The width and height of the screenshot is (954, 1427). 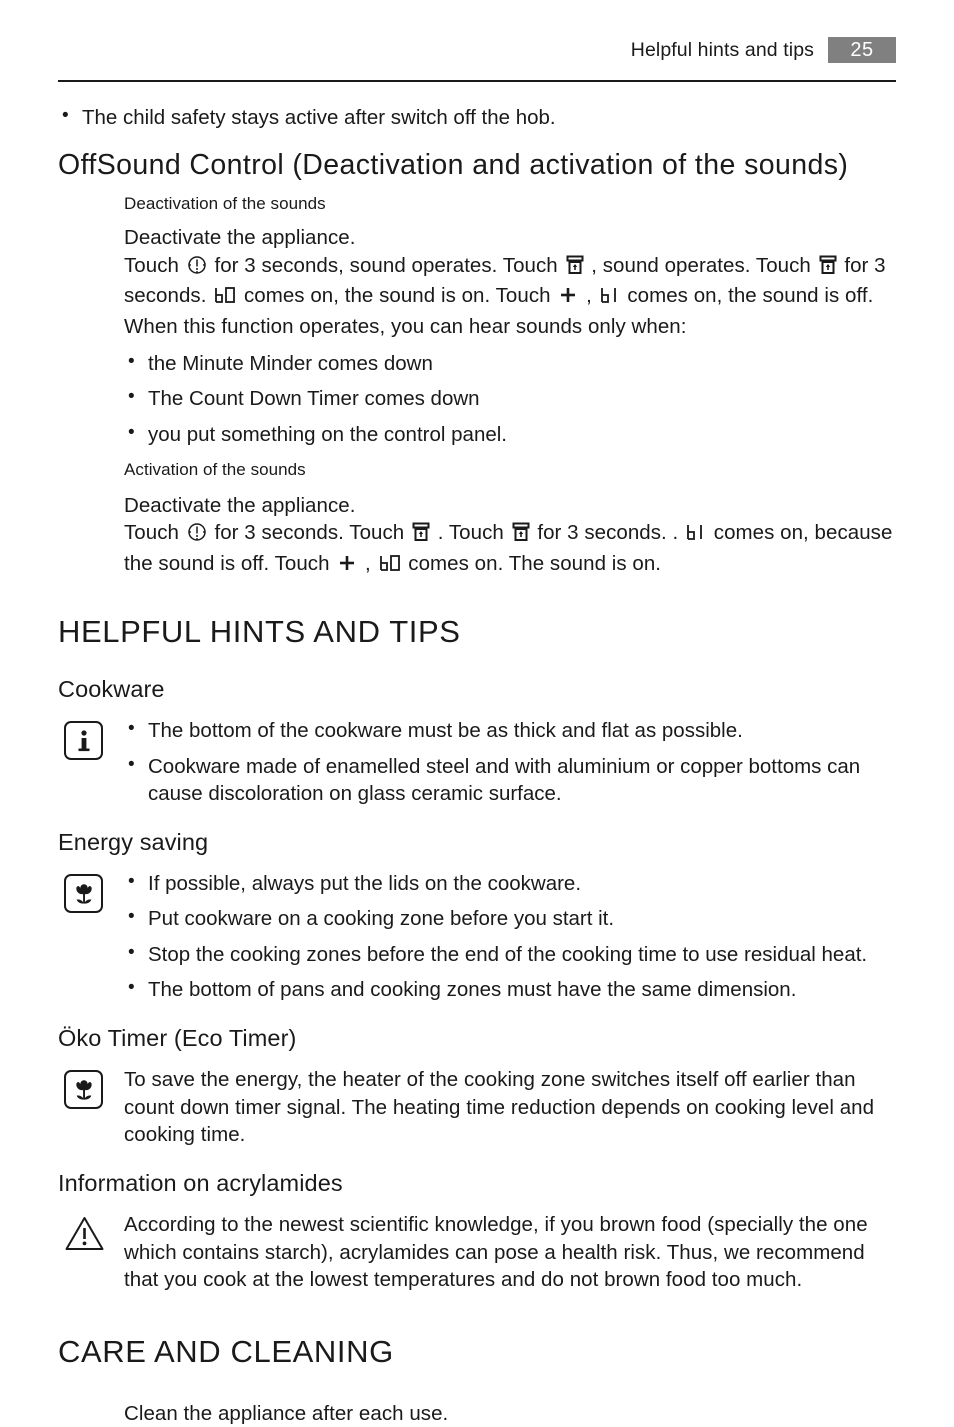 I want to click on activation-line-1: Deactivate the appliance., so click(x=240, y=505).